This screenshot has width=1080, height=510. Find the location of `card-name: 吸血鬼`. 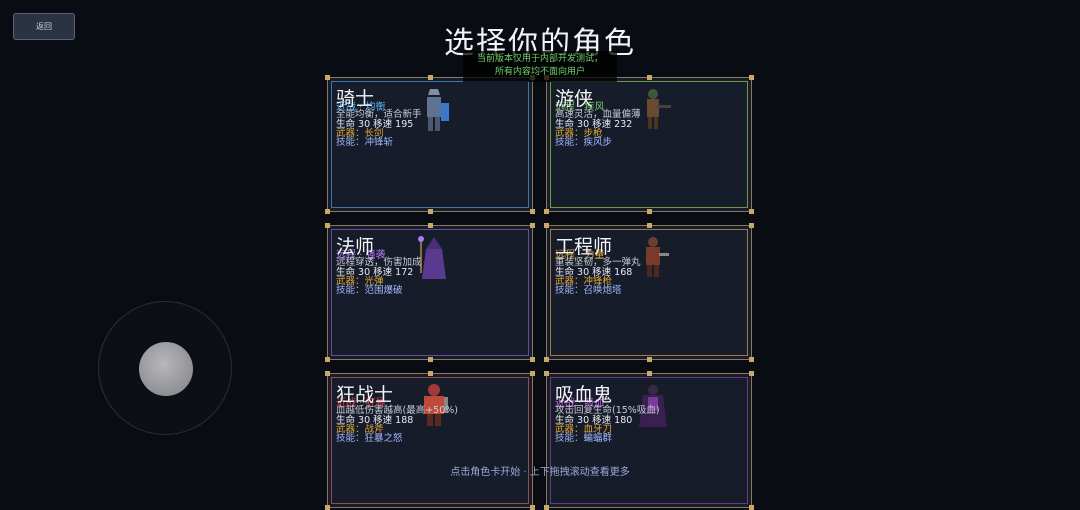

card-name: 吸血鬼 is located at coordinates (584, 395).